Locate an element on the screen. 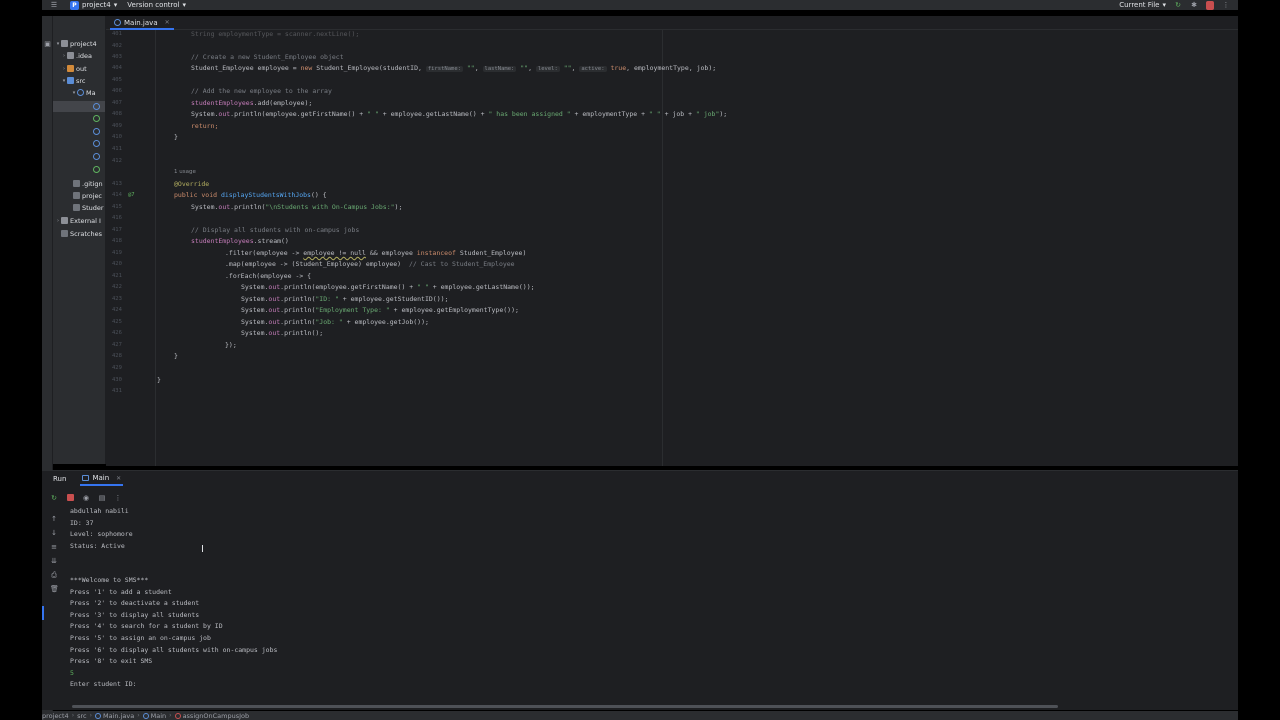 The image size is (1280, 720). run-toolbar: ↻ ◉ ▤ ⋮ is located at coordinates (640, 498).